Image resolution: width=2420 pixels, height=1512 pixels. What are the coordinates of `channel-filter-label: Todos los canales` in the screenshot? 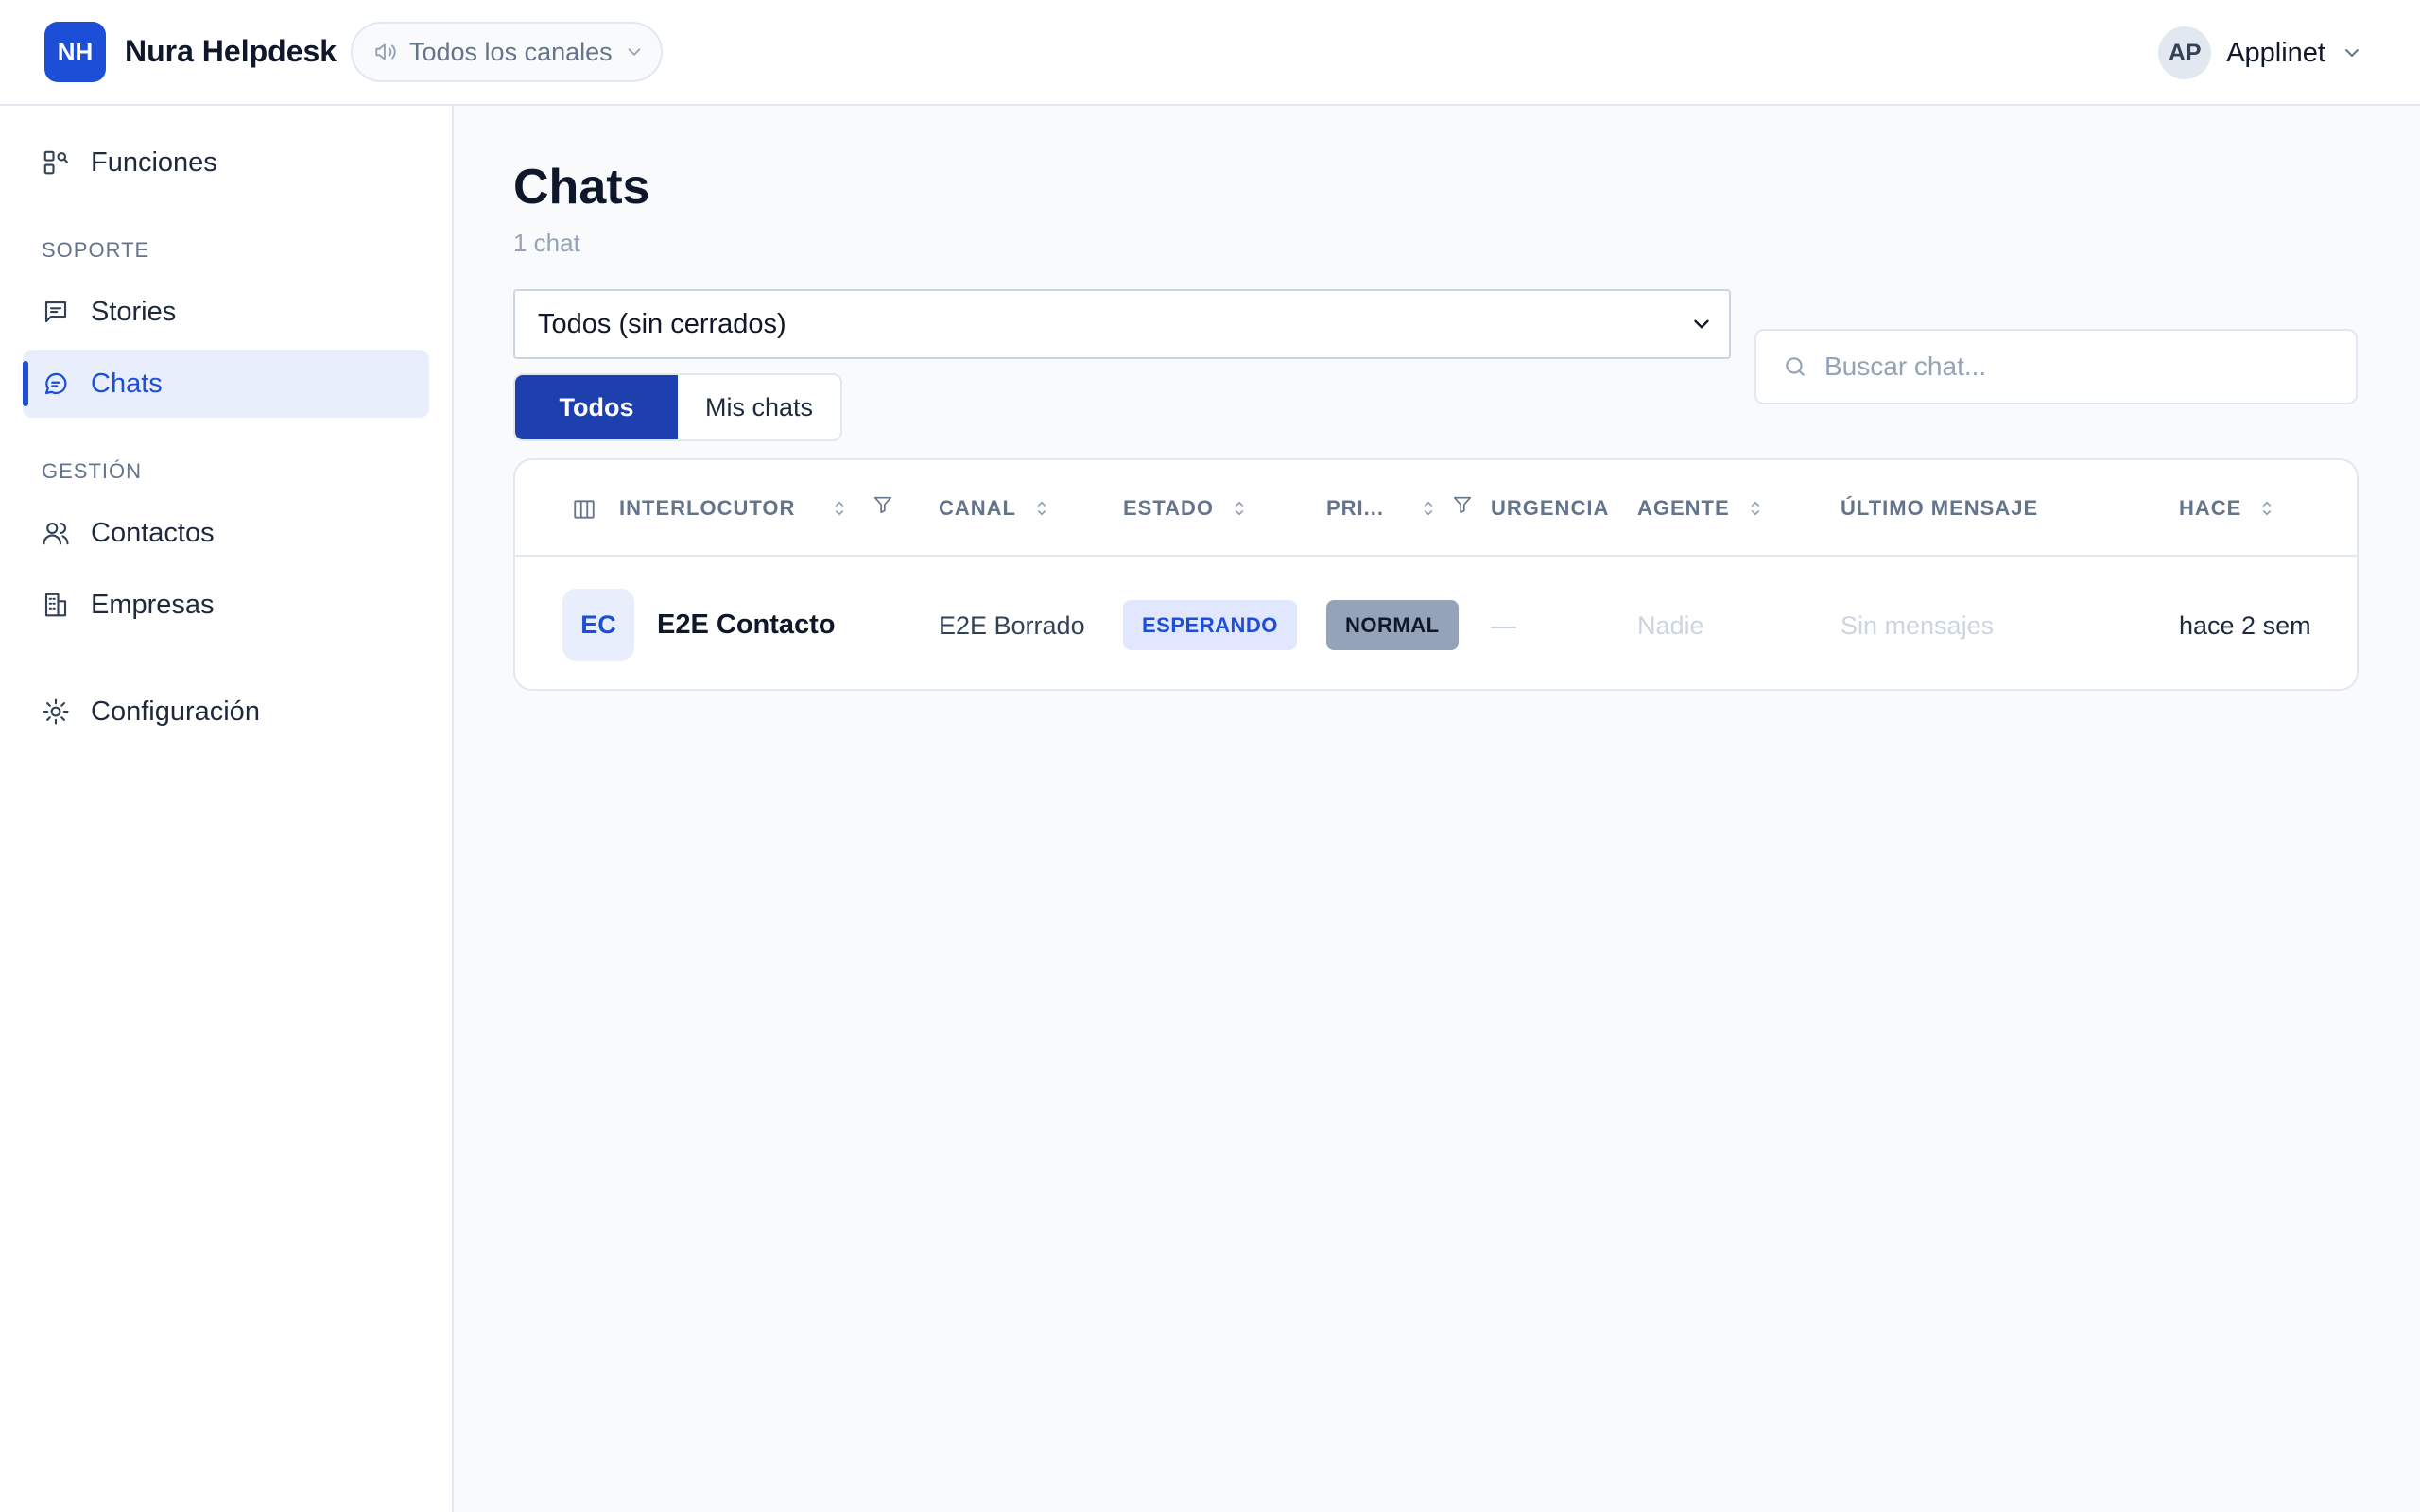 It's located at (511, 51).